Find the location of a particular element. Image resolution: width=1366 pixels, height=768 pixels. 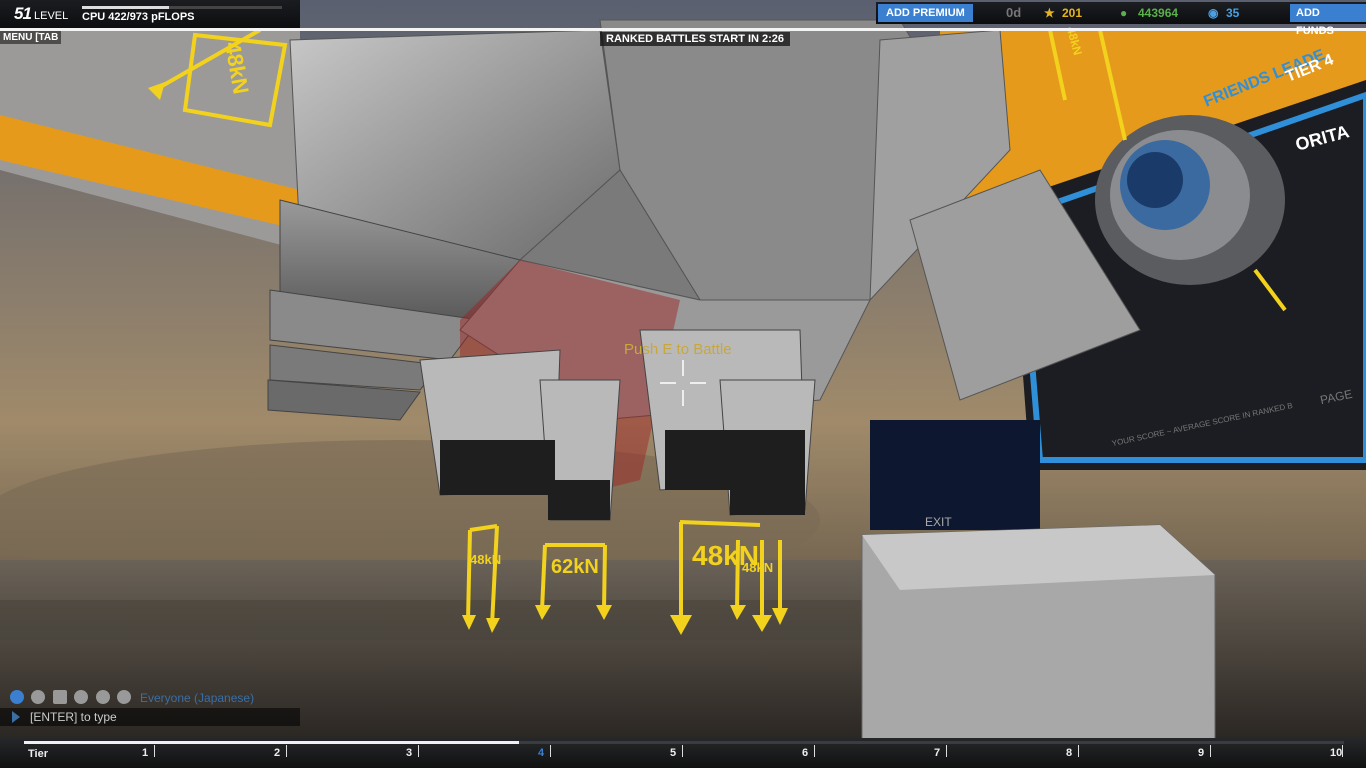

chat-channel-label: Everyone (Japanese) is located at coordinates (197, 698).